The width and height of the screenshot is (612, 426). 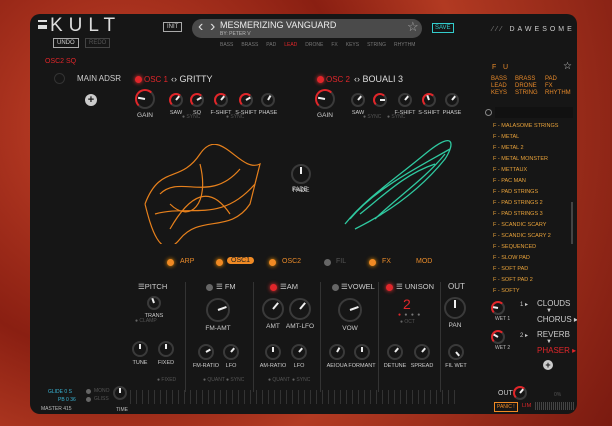 What do you see at coordinates (299, 352) in the screenshot?
I see `am-lfo-knob` at bounding box center [299, 352].